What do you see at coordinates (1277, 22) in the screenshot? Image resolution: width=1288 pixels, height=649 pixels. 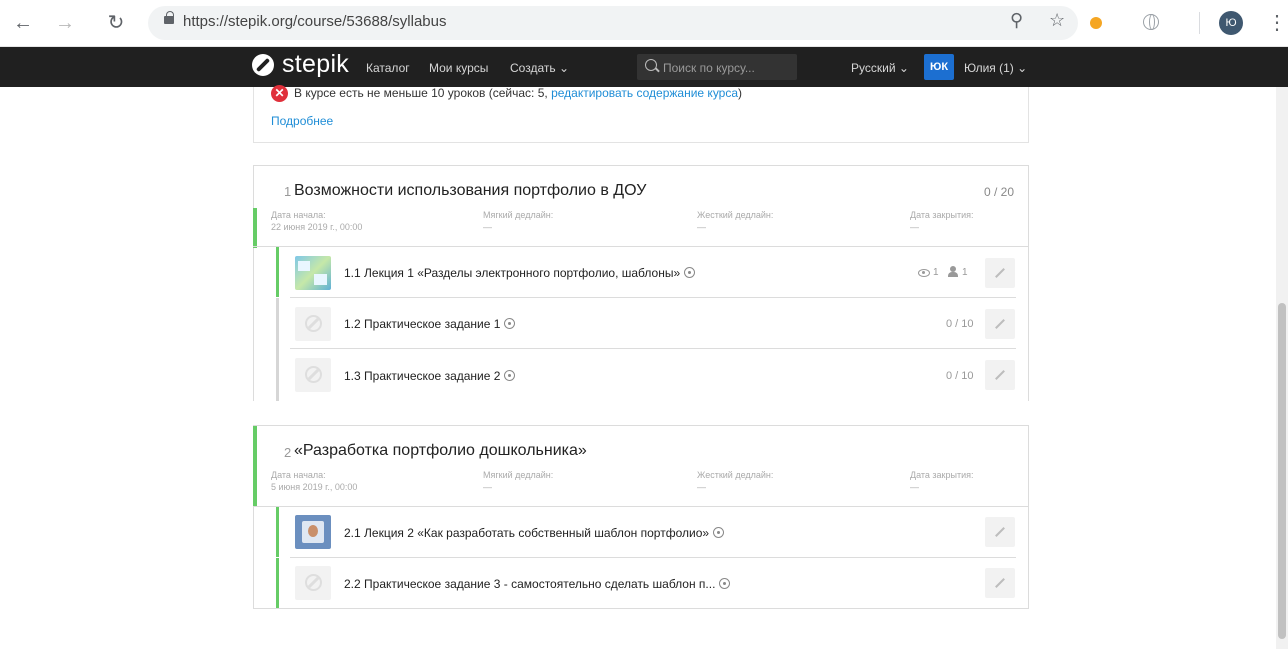 I see `menu-kebab-icon: ⋮` at bounding box center [1277, 22].